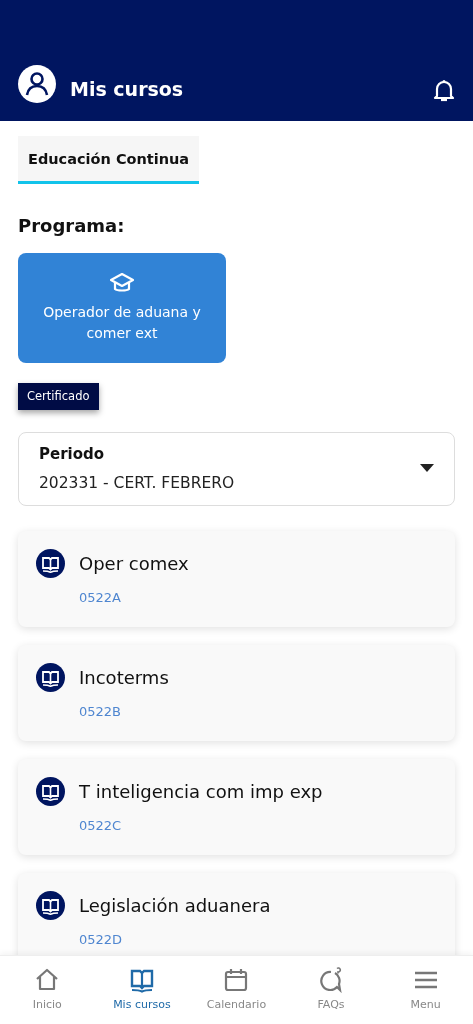  Describe the element at coordinates (109, 160) in the screenshot. I see `tab: Educación Continua` at that location.